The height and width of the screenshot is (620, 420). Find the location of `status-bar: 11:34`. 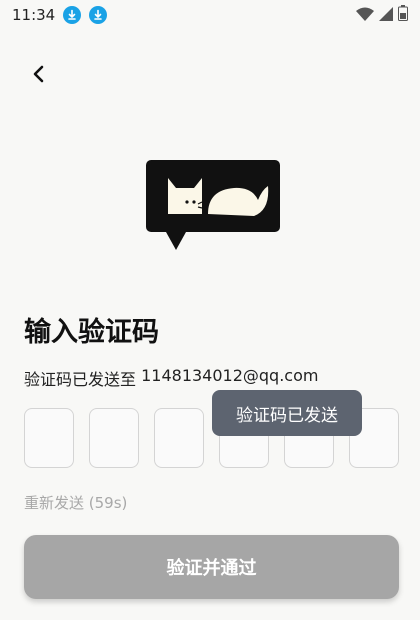

status-bar: 11:34 is located at coordinates (210, 15).